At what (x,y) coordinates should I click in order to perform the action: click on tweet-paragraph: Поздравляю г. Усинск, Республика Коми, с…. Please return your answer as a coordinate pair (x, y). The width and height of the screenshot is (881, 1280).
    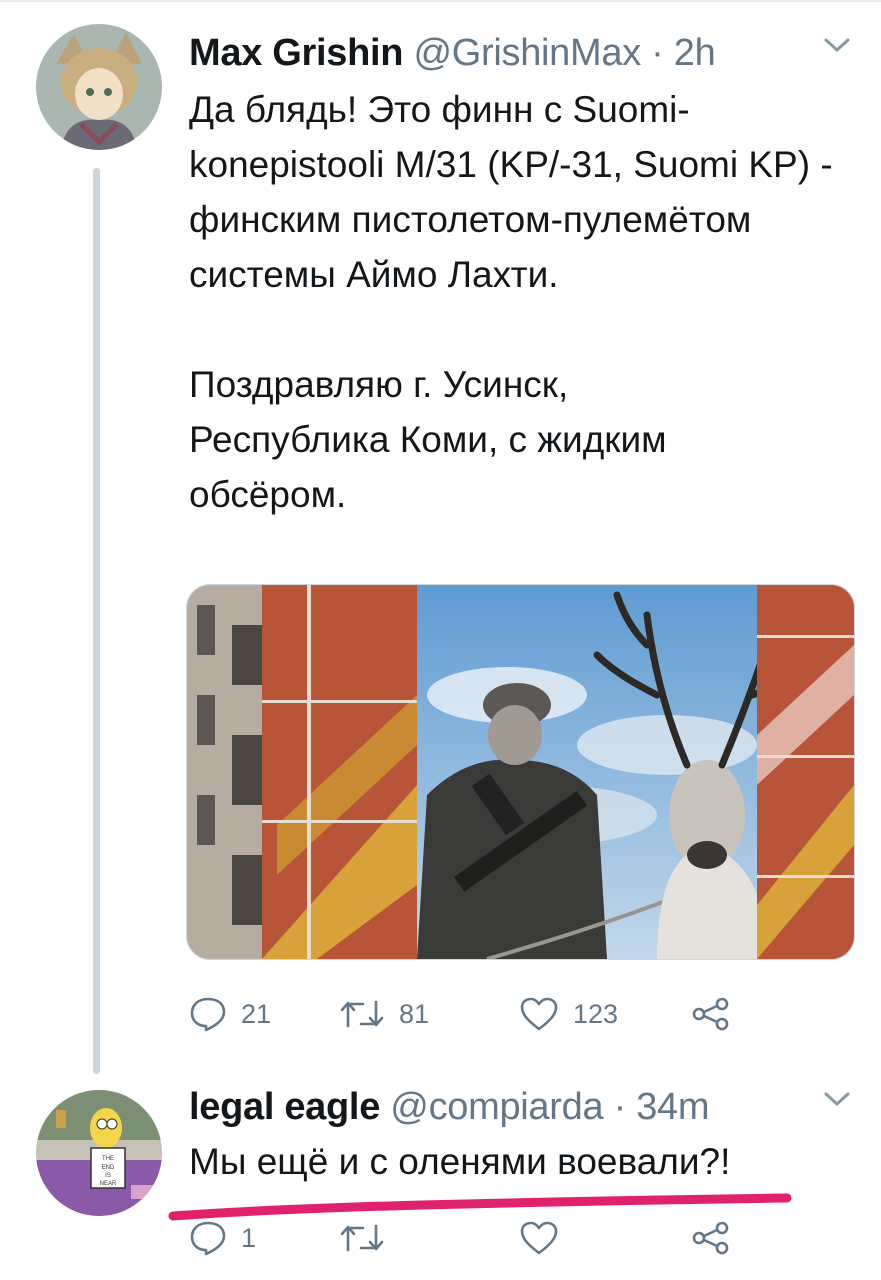
    Looking at the image, I should click on (428, 439).